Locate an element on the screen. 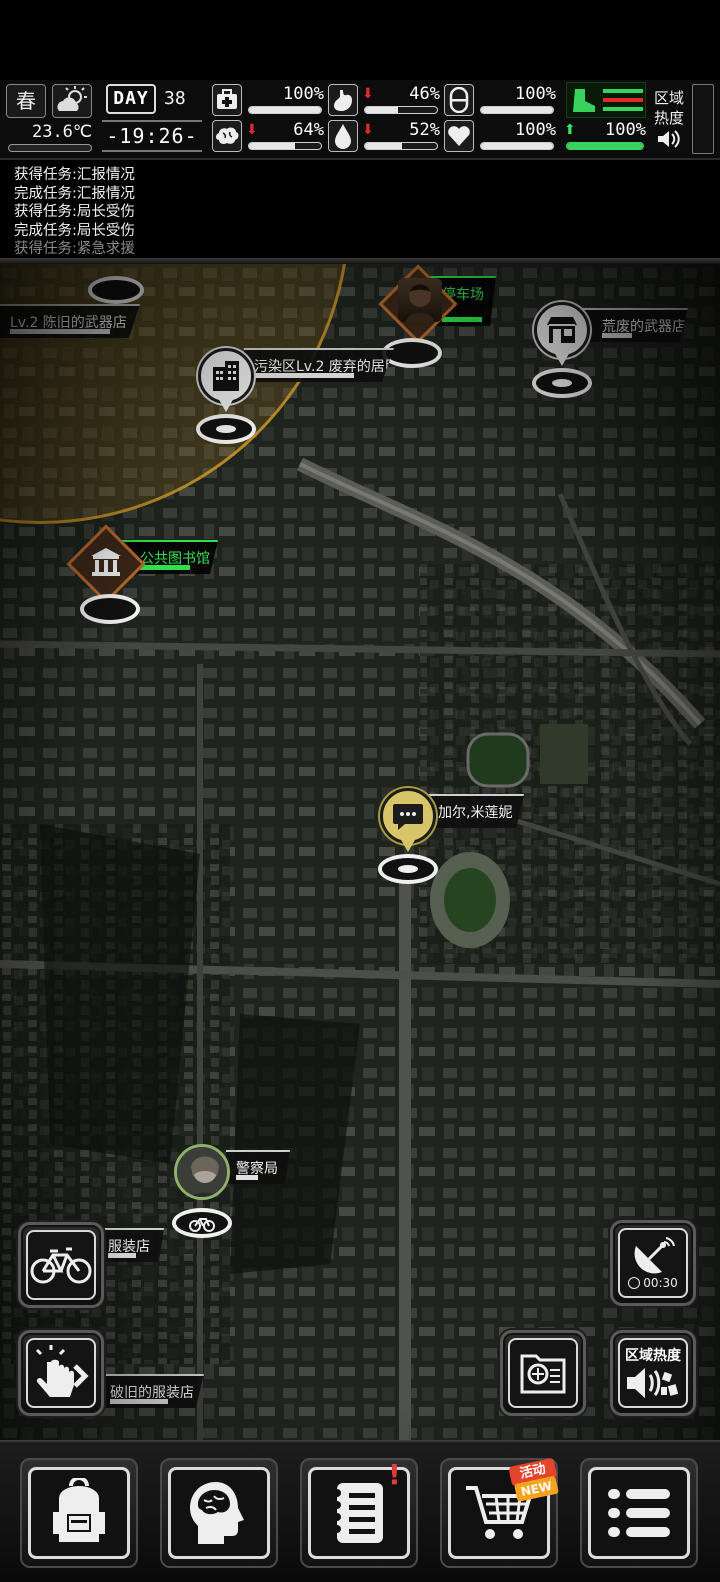 Image resolution: width=720 pixels, height=1582 pixels. map-pin-abandoned-residence is located at coordinates (226, 396).